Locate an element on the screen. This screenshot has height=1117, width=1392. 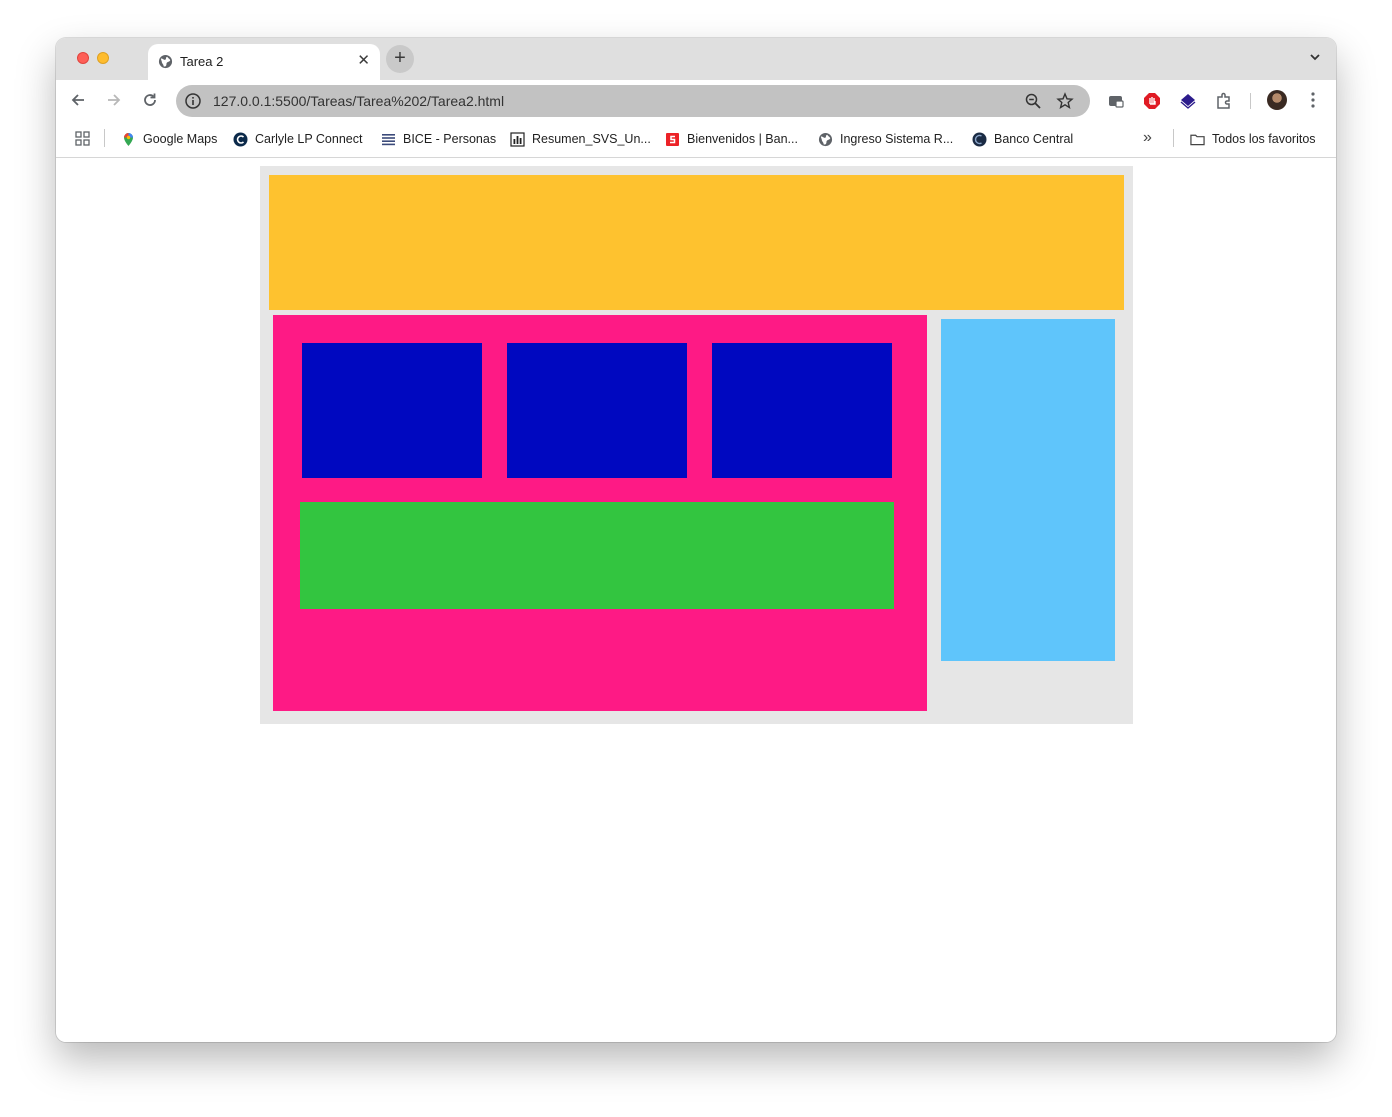
chevron-down-icon is located at coordinates (1315, 57).